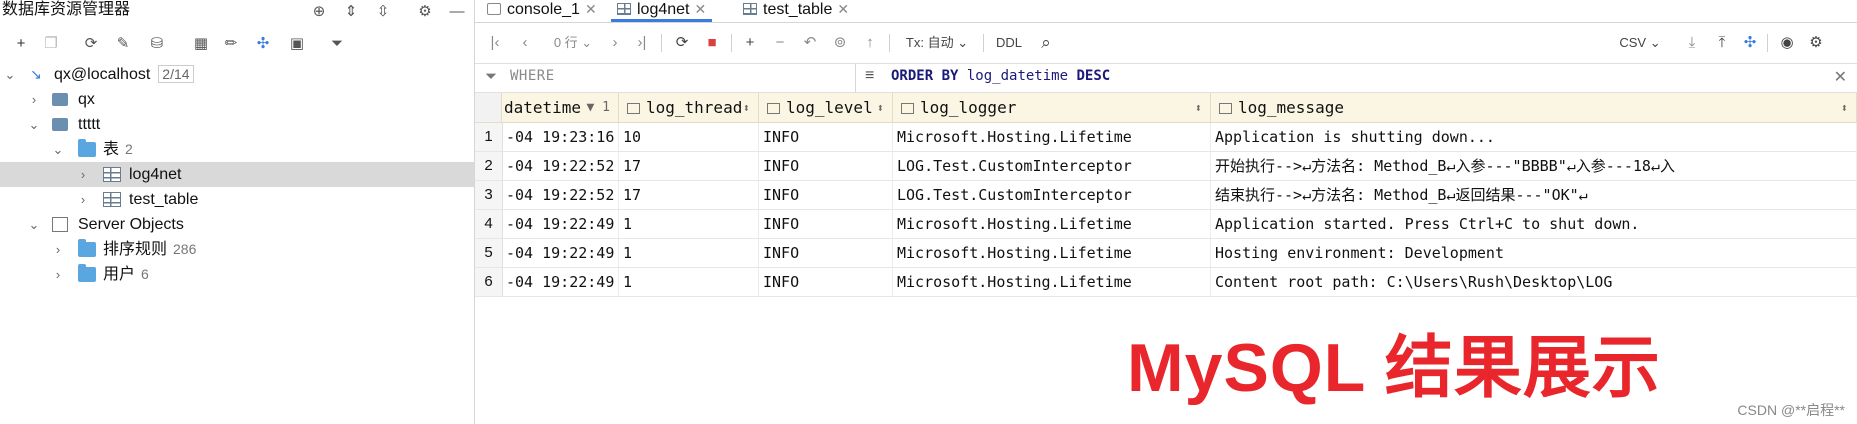 The height and width of the screenshot is (424, 1857). What do you see at coordinates (840, 43) in the screenshot?
I see `preview-icon: ⊚` at bounding box center [840, 43].